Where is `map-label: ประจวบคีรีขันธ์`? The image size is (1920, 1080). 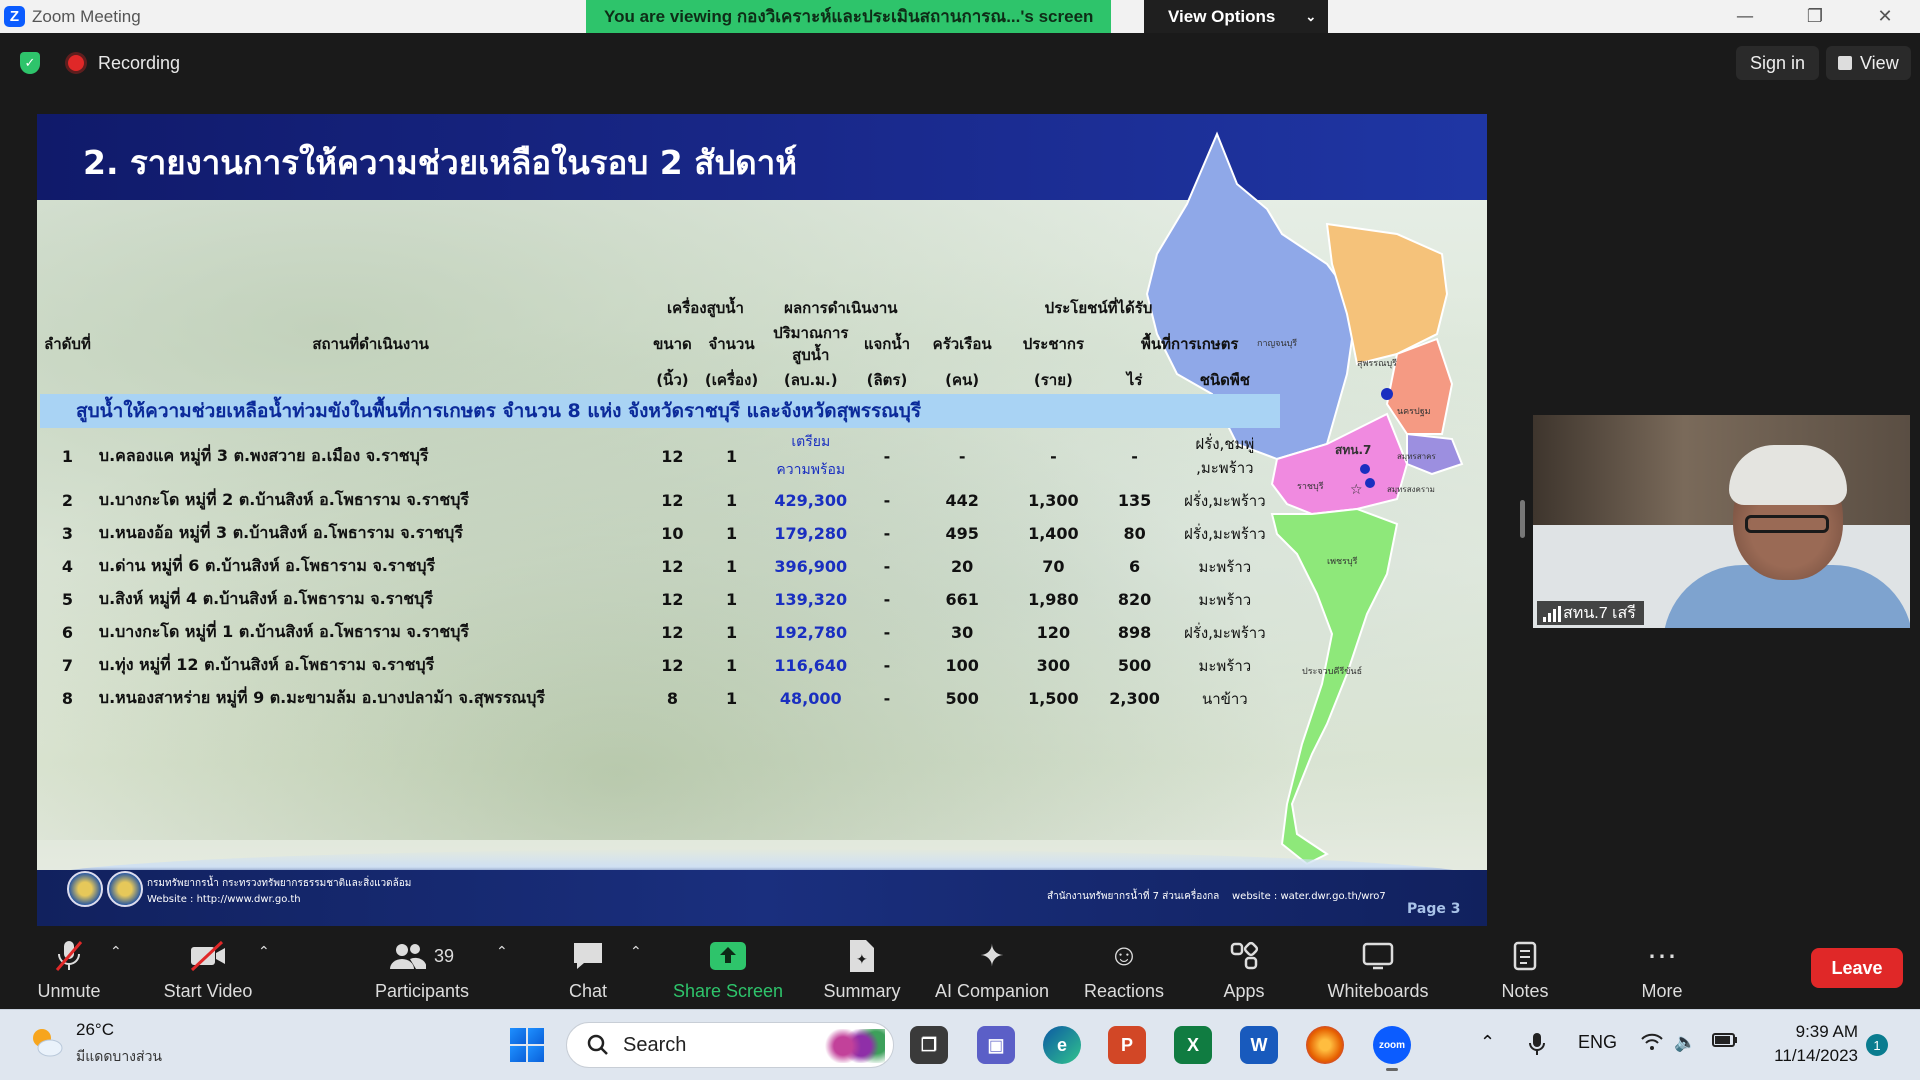
map-label: ประจวบคีรีขันธ์ is located at coordinates (1332, 671).